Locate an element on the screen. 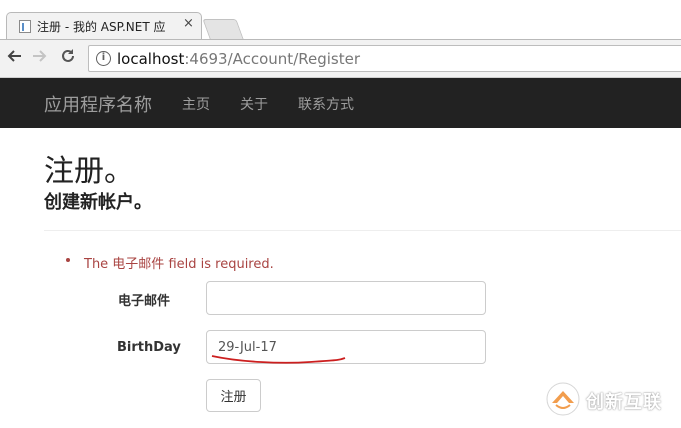 The width and height of the screenshot is (681, 428). browser-tab: 注册 - 我的 ASP.NET 应 × is located at coordinates (104, 26).